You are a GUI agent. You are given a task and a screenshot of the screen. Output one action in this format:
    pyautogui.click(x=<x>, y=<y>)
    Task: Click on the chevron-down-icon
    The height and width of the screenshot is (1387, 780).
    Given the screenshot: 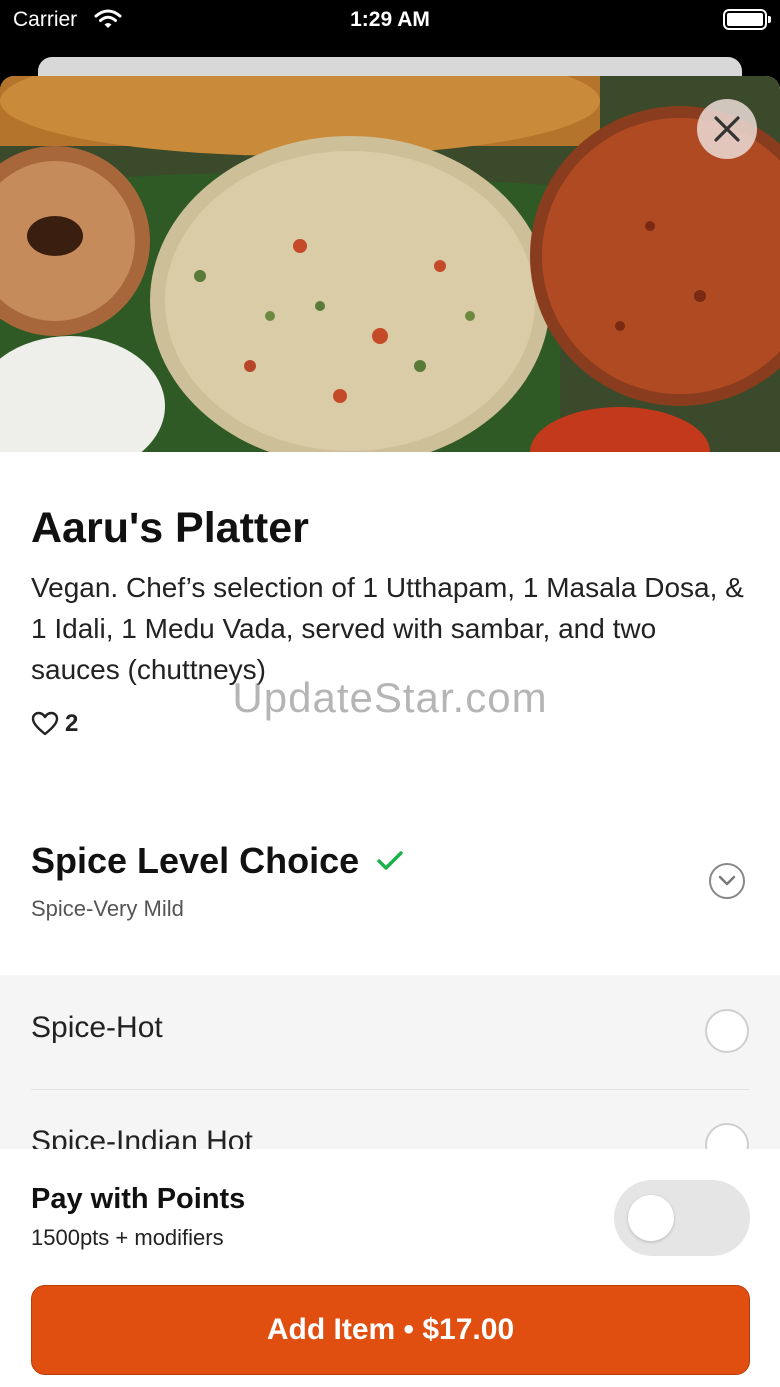 What is the action you would take?
    pyautogui.click(x=727, y=880)
    